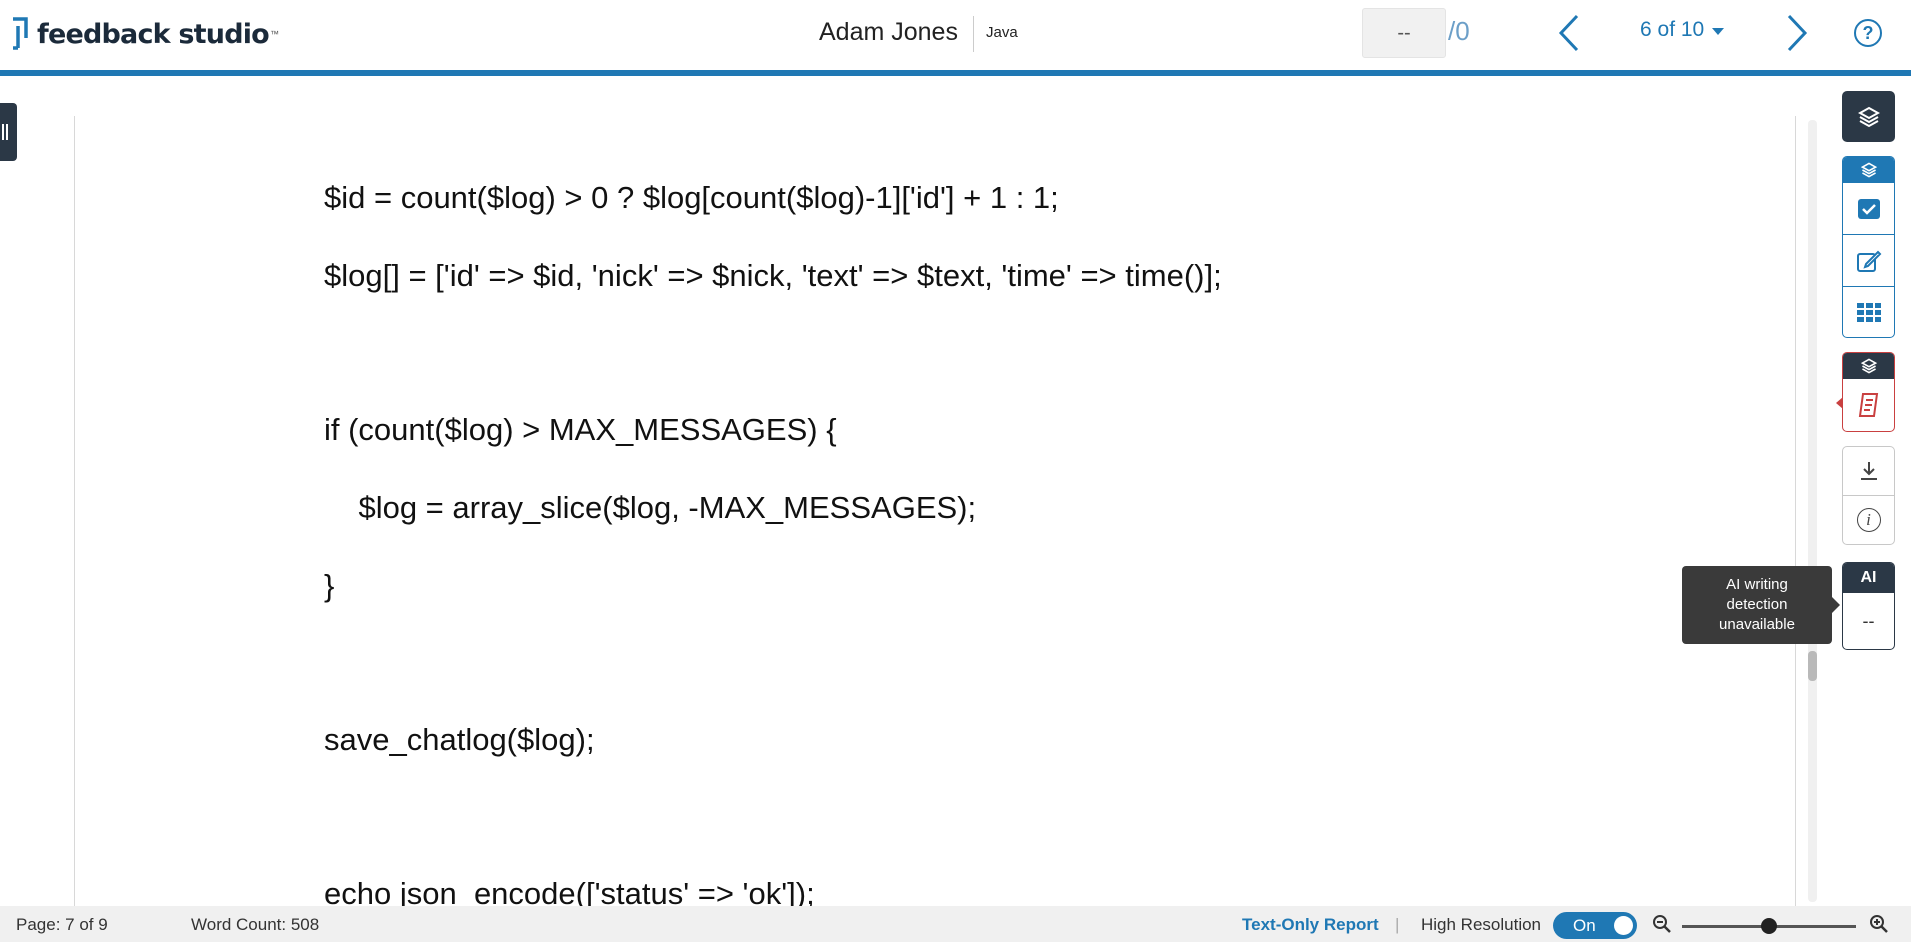  What do you see at coordinates (1672, 29) in the screenshot?
I see `paper-position: 6 of 10` at bounding box center [1672, 29].